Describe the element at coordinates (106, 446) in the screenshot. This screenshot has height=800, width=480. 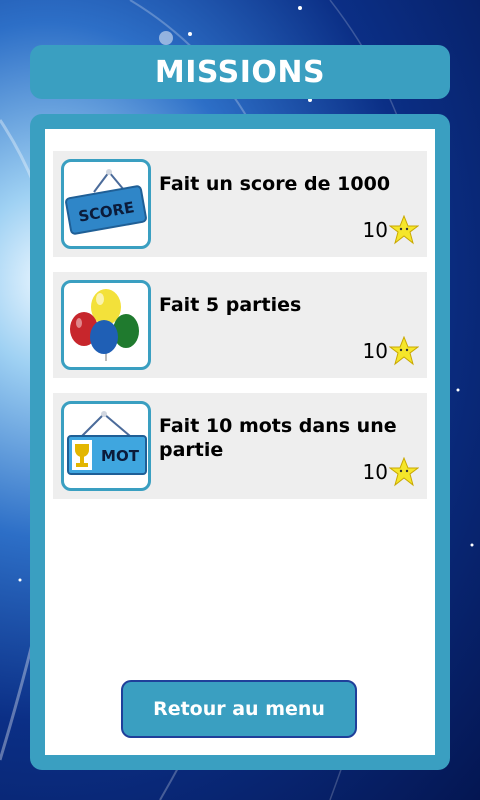
I see `mot-sign-icon: MOT` at that location.